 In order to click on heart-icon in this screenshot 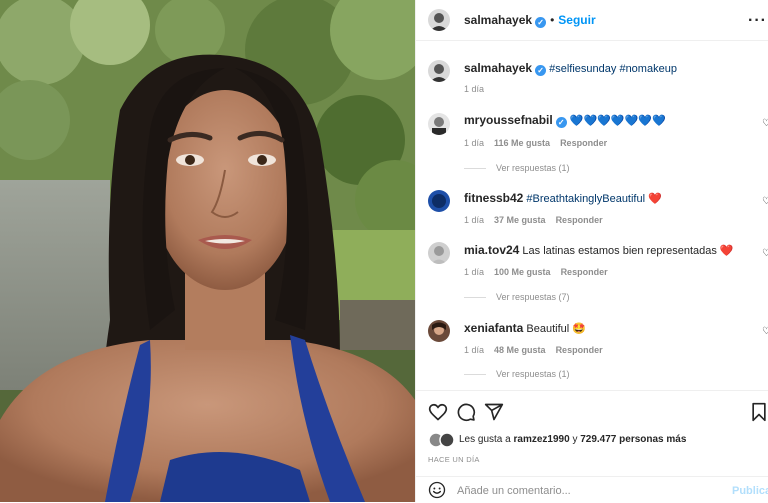, I will do `click(438, 412)`.